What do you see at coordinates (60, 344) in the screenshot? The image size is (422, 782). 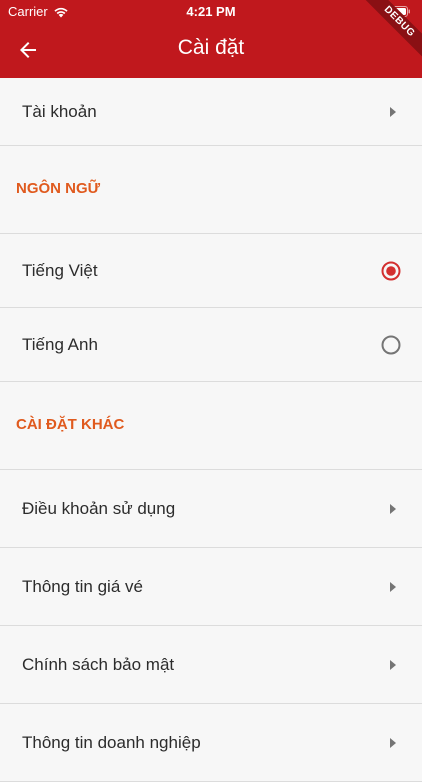 I see `language-option-label: Tiếng Anh` at bounding box center [60, 344].